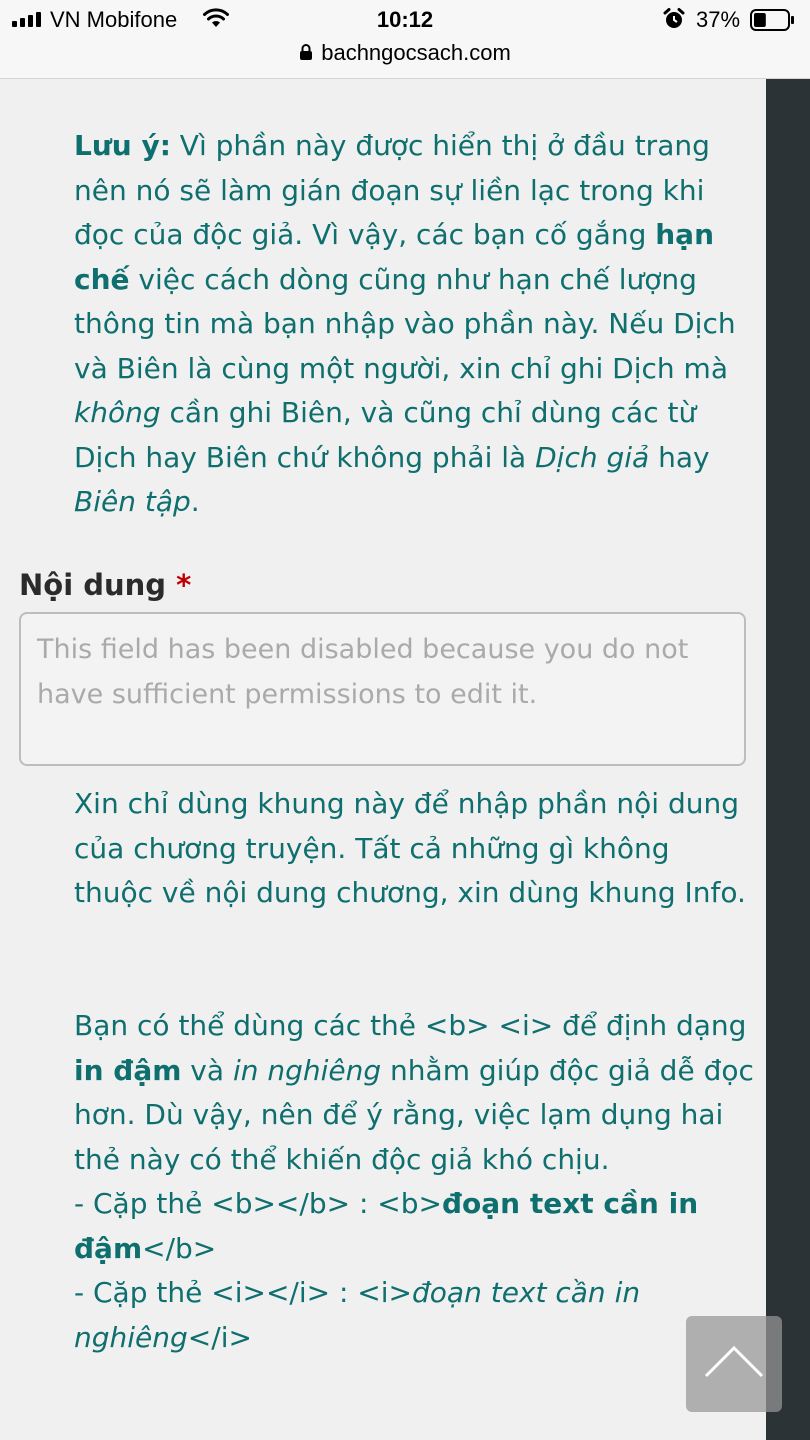 The width and height of the screenshot is (810, 1440). What do you see at coordinates (382, 689) in the screenshot?
I see `content-textarea` at bounding box center [382, 689].